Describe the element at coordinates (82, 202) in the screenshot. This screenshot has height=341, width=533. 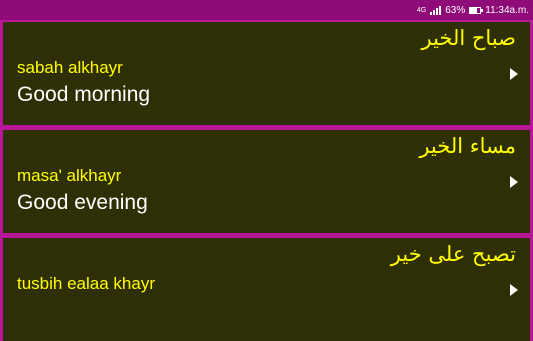
I see `english-text: Good evening` at that location.